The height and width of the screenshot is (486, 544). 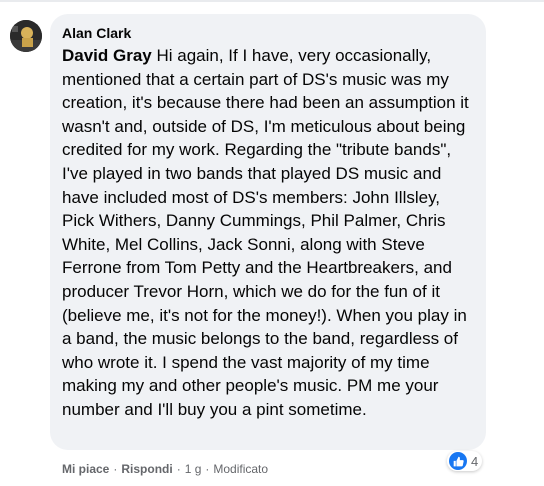 What do you see at coordinates (85, 469) in the screenshot?
I see `like-button: Mi piace` at bounding box center [85, 469].